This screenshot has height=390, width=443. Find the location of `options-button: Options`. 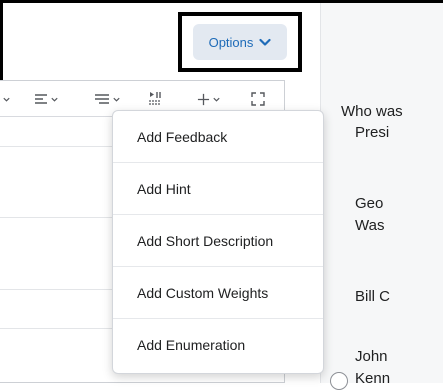

options-button: Options is located at coordinates (240, 42).